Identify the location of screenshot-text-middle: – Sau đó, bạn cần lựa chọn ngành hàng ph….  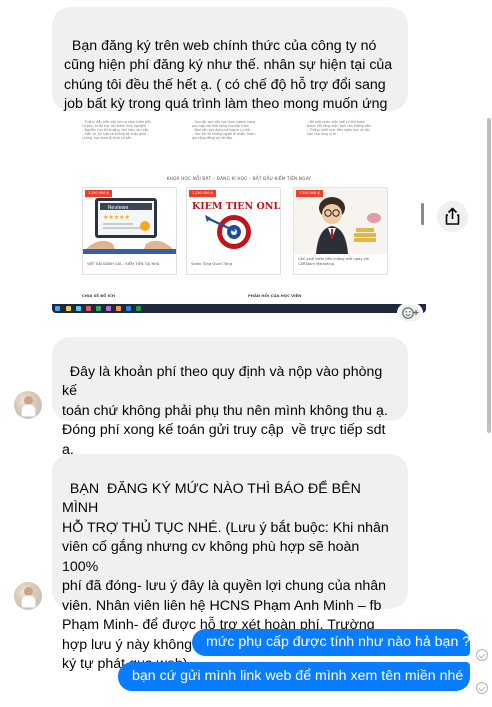
(224, 130).